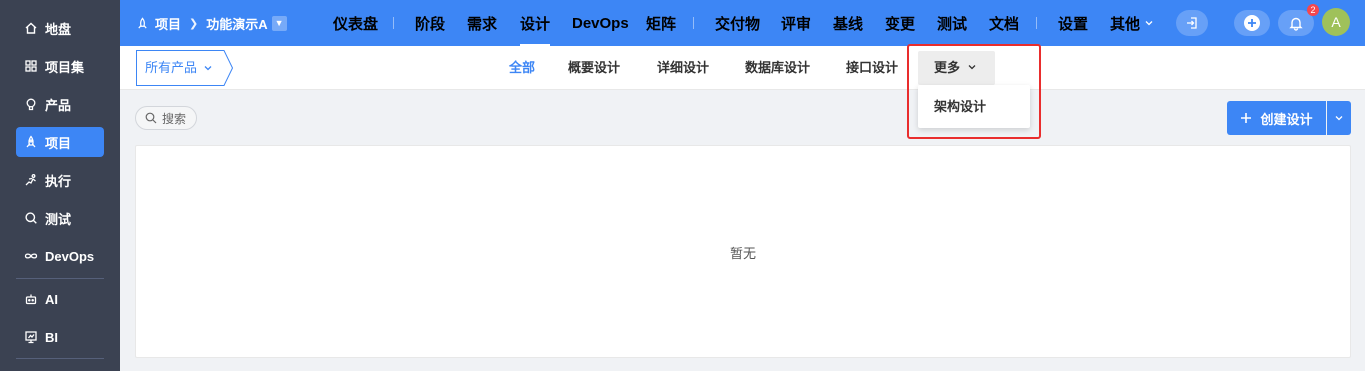 The width and height of the screenshot is (1365, 371). I want to click on more-dropdown-menu: 架构设计, so click(974, 106).